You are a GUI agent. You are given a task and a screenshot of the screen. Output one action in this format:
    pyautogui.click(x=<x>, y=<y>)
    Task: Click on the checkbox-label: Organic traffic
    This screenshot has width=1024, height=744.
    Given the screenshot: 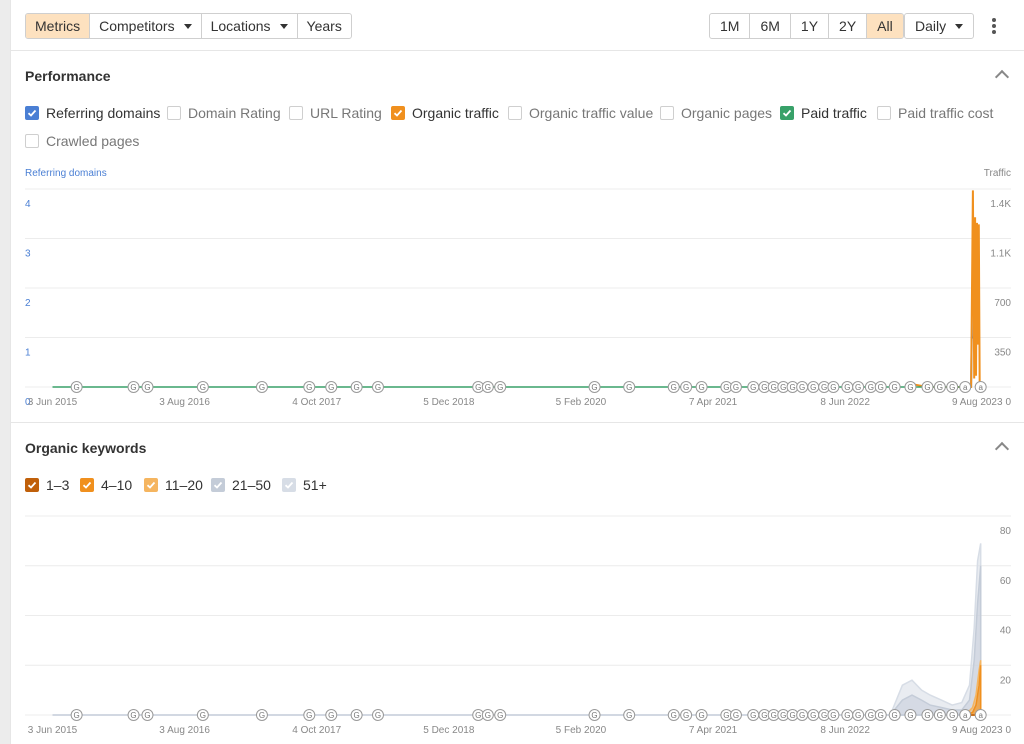 What is the action you would take?
    pyautogui.click(x=455, y=113)
    